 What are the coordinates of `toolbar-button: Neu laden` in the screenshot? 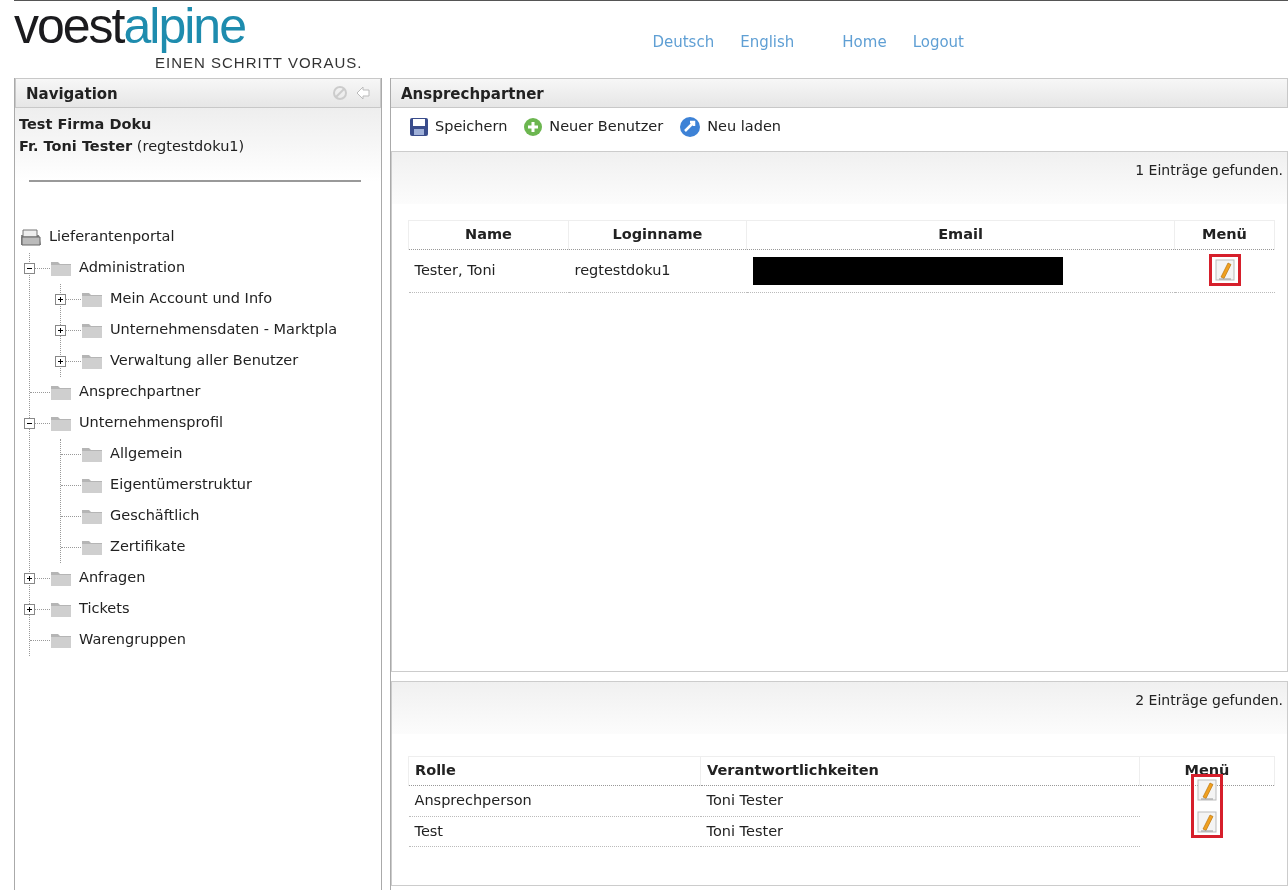 It's located at (730, 127).